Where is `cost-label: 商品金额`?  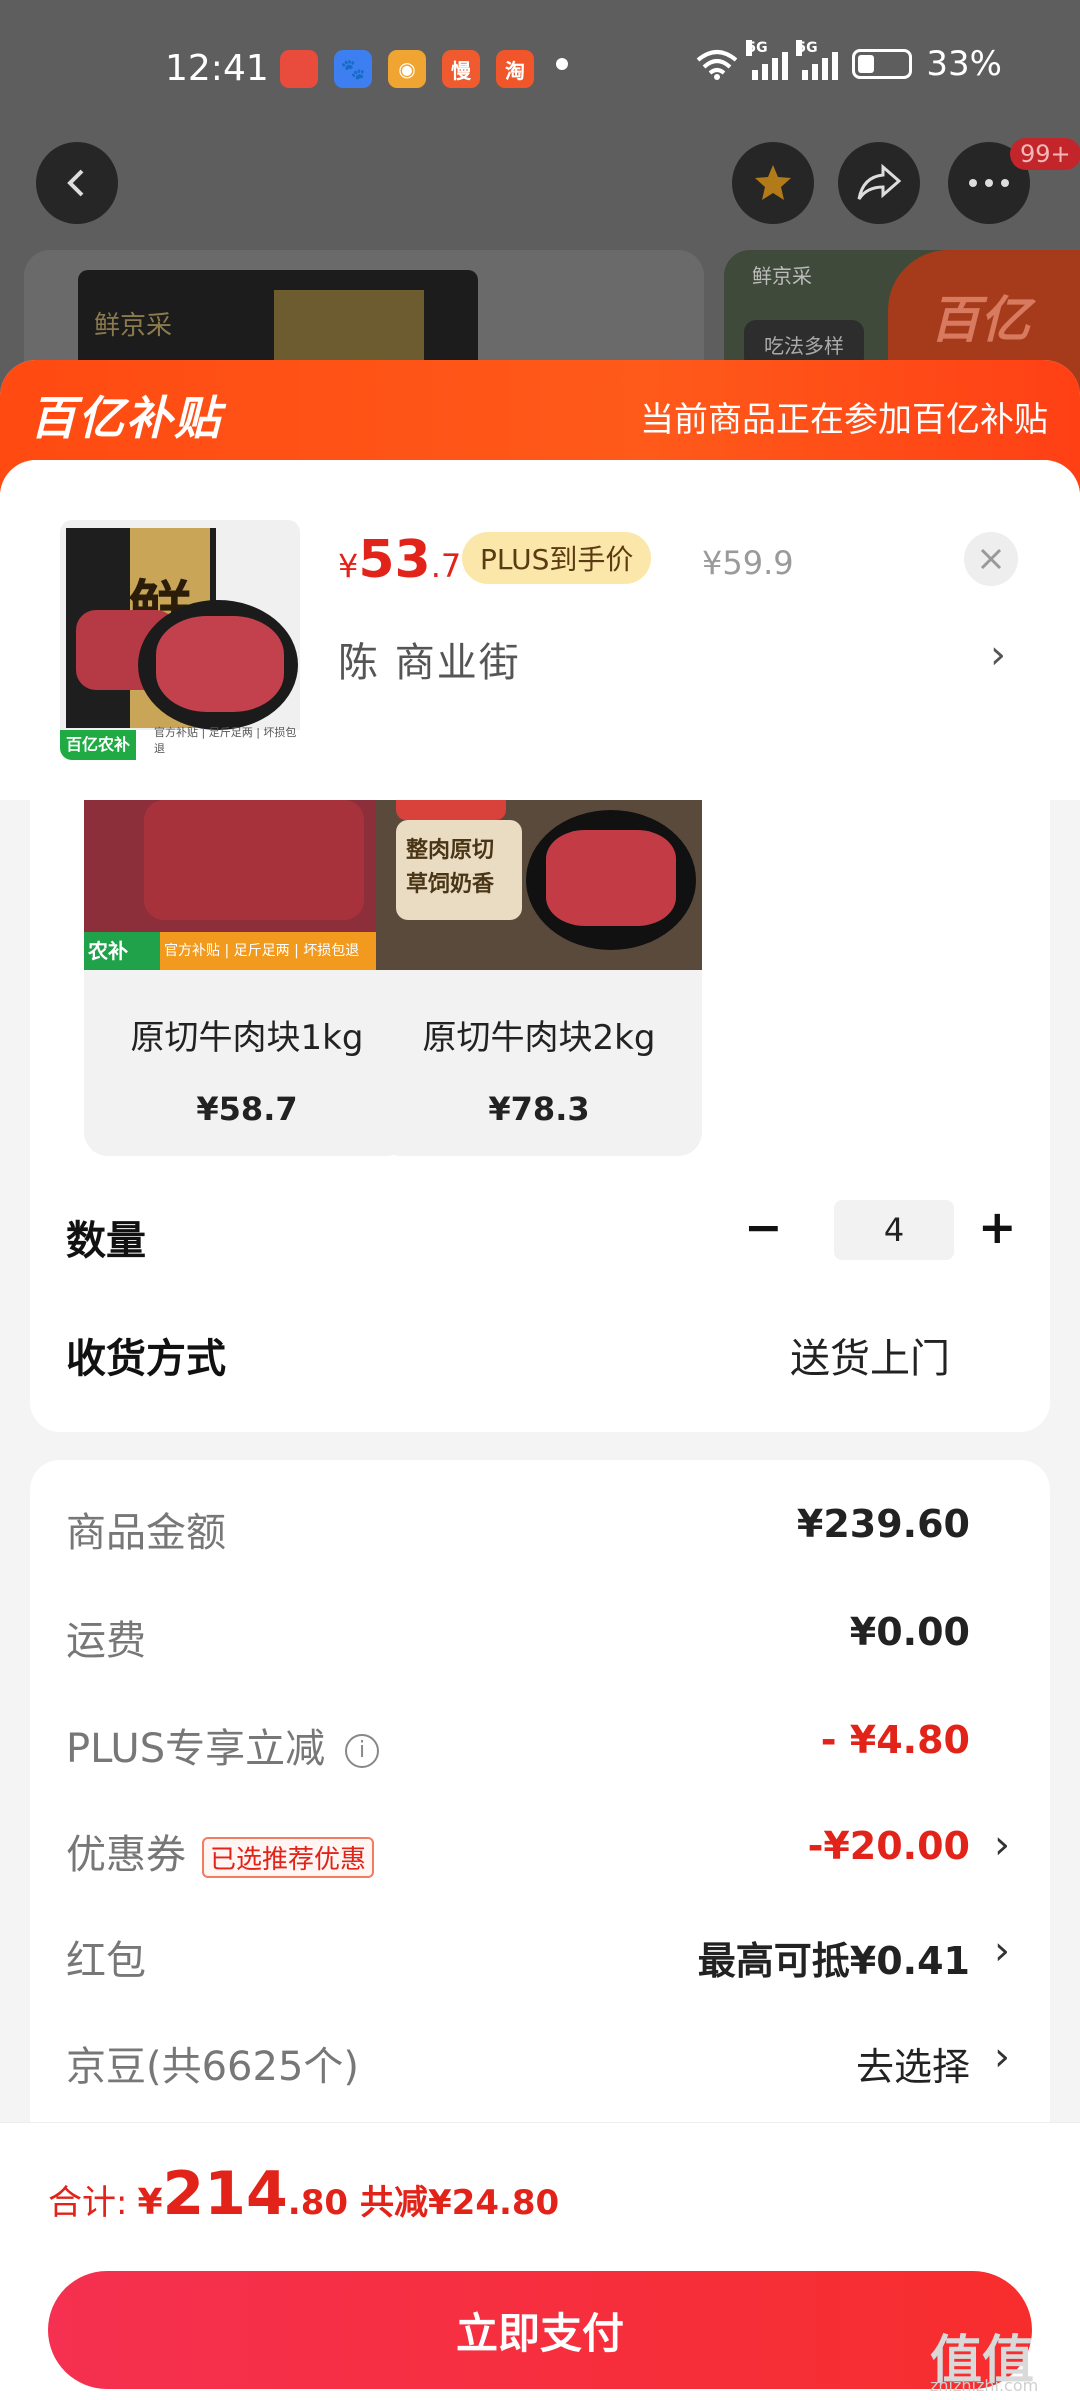
cost-label: 商品金额 is located at coordinates (146, 1533).